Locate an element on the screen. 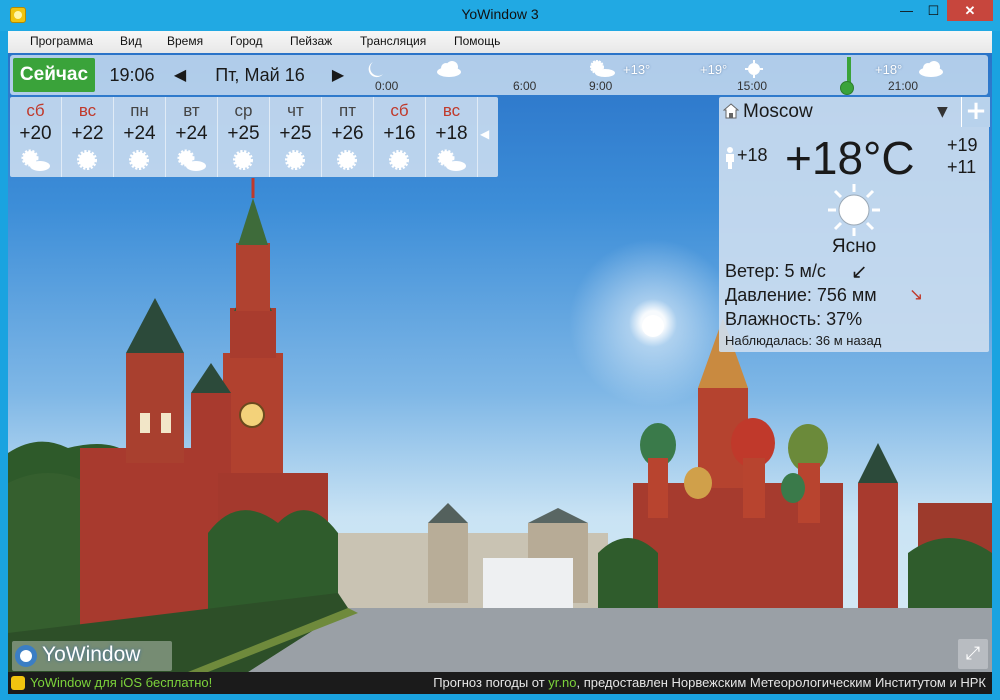 This screenshot has width=1000, height=700. hour-tick: 9:00 is located at coordinates (601, 86).